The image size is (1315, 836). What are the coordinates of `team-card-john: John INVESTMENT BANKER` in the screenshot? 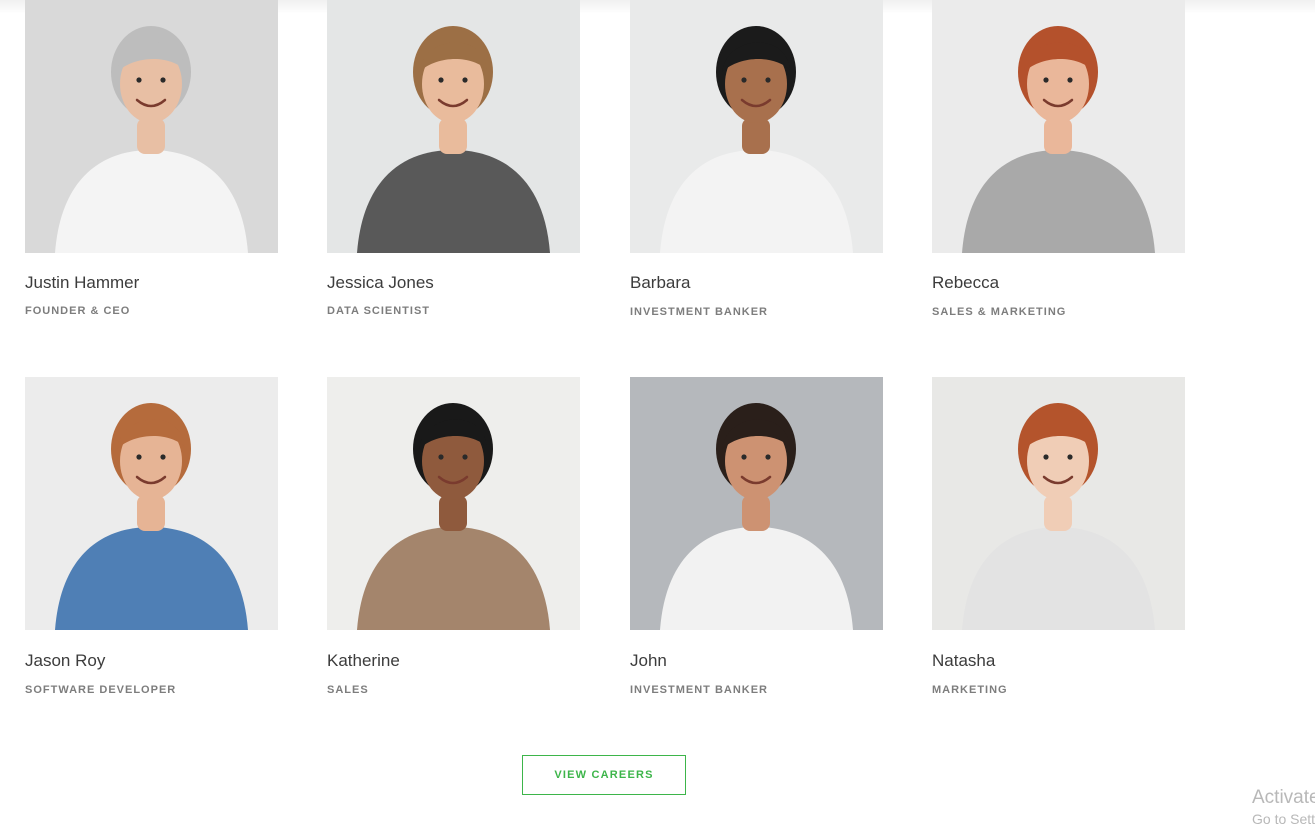 It's located at (756, 536).